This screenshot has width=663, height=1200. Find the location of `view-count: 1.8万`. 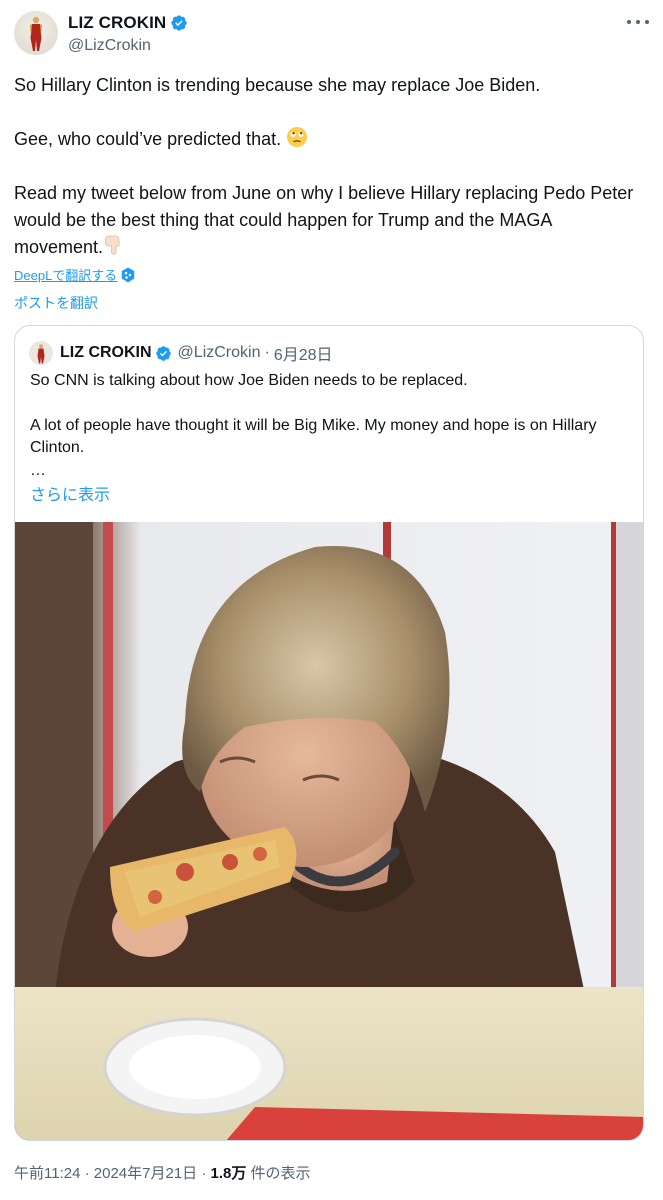

view-count: 1.8万 is located at coordinates (228, 1173).